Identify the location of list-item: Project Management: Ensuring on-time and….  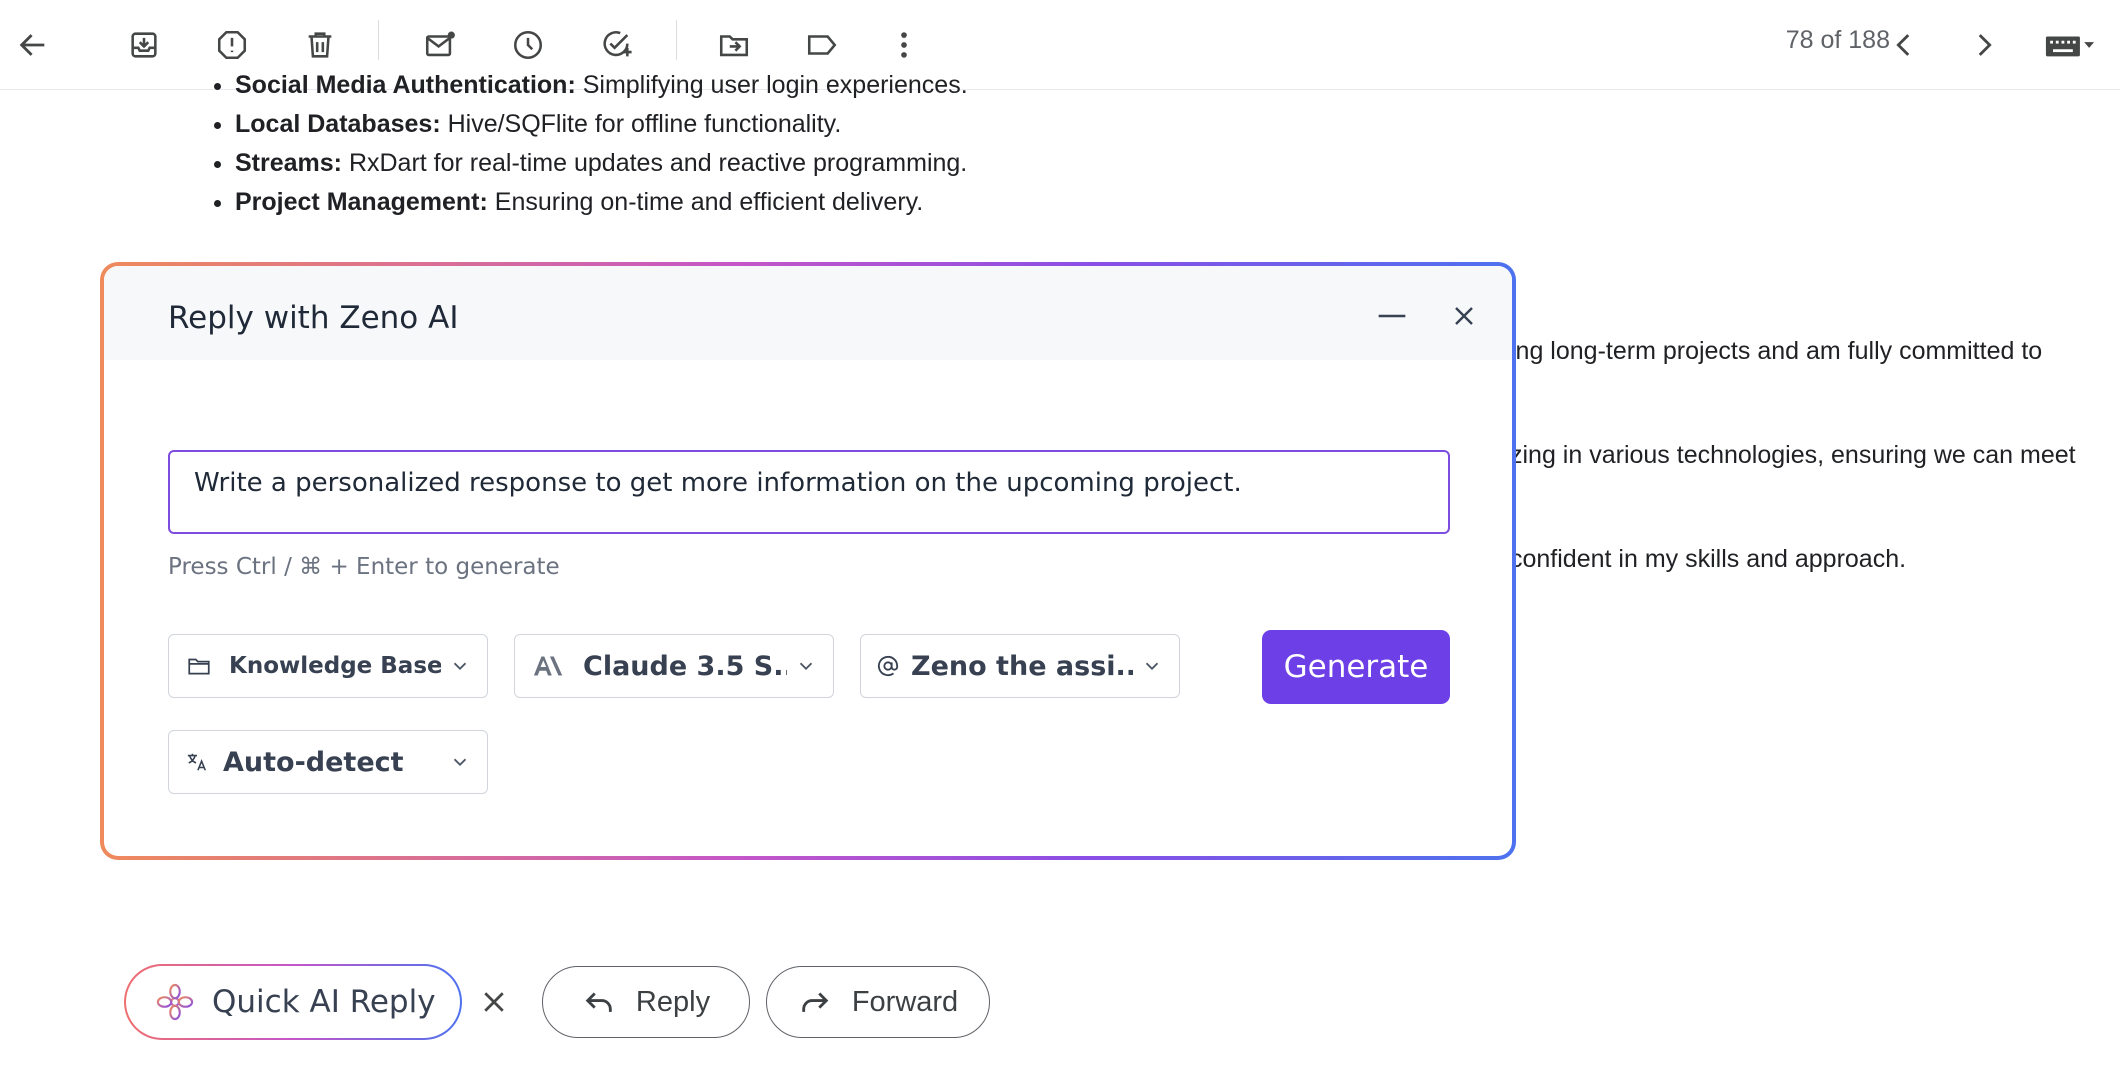
(601, 202).